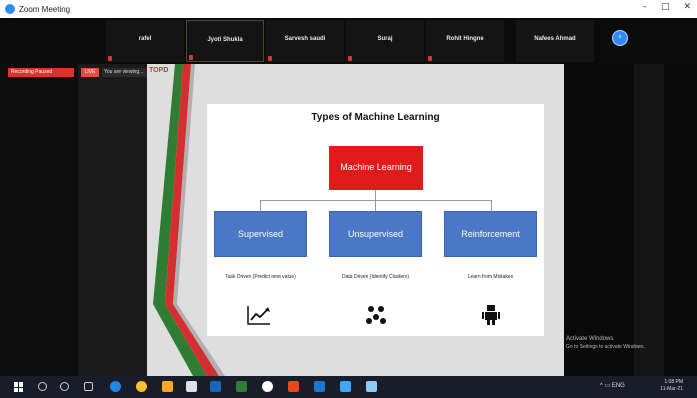 The image size is (697, 398). Describe the element at coordinates (64, 386) in the screenshot. I see `cortana-icon` at that location.